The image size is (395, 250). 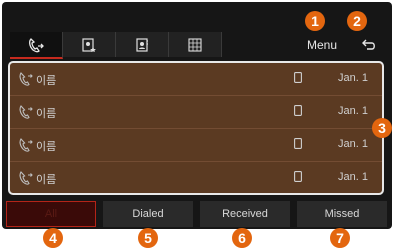 I want to click on call-filter-bar: All Dialed Received Missed, so click(x=197, y=214).